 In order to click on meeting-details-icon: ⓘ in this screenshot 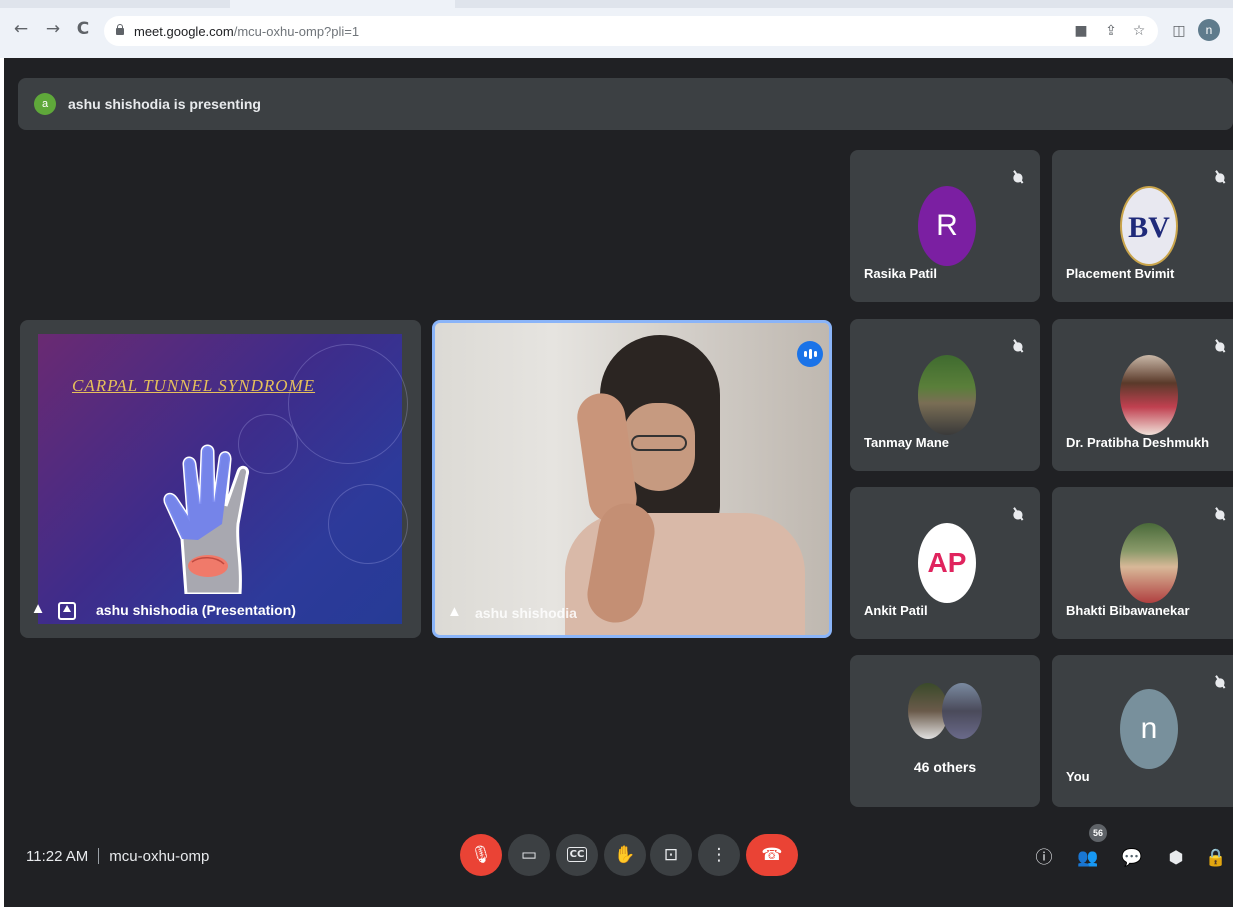, I will do `click(1044, 858)`.